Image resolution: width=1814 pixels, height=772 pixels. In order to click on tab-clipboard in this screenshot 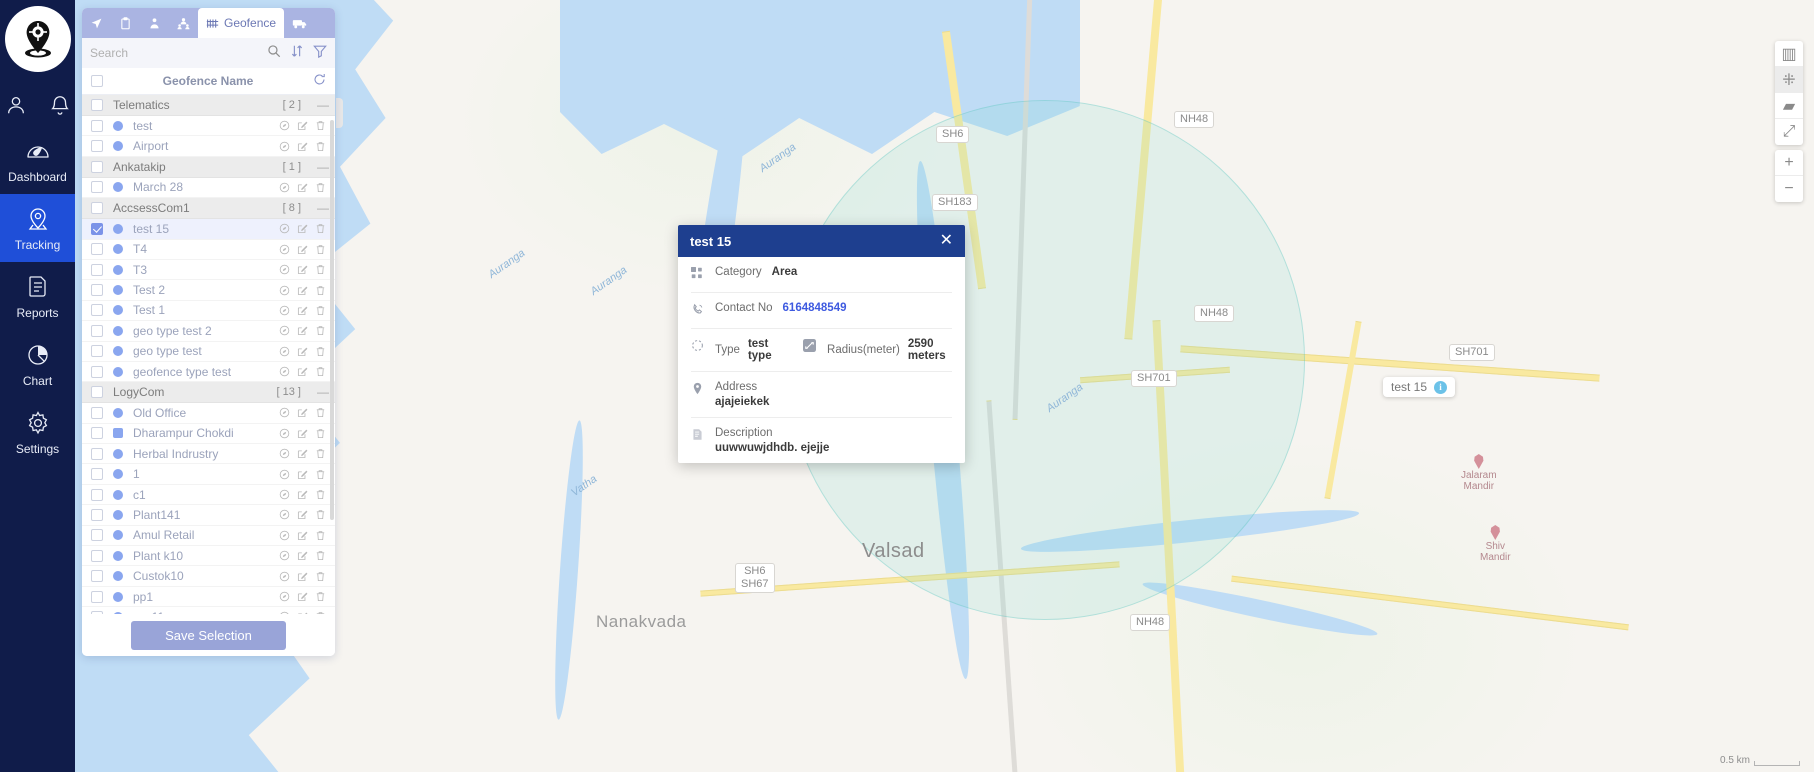, I will do `click(125, 23)`.